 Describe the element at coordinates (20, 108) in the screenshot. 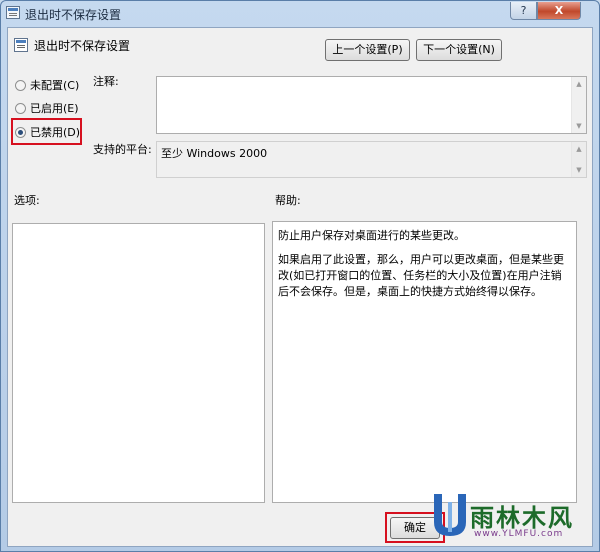

I see `radio-enabled-circle` at that location.